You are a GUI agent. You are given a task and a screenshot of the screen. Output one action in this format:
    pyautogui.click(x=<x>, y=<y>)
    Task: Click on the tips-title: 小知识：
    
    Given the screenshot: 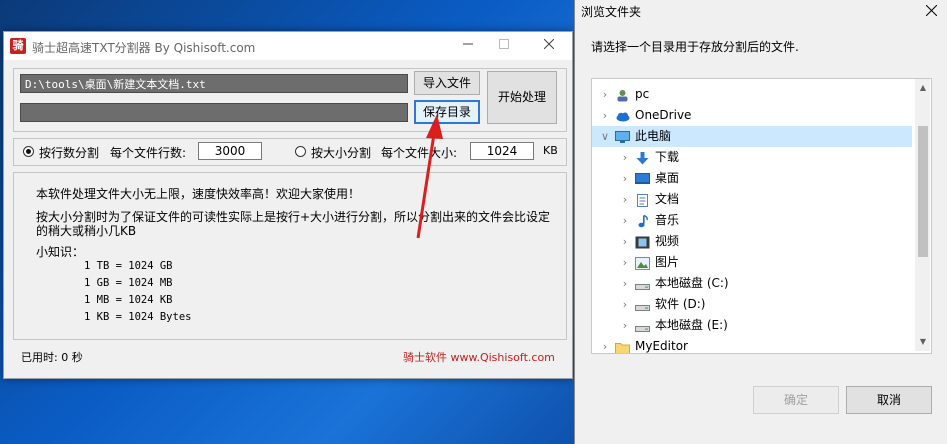 What is the action you would take?
    pyautogui.click(x=60, y=252)
    